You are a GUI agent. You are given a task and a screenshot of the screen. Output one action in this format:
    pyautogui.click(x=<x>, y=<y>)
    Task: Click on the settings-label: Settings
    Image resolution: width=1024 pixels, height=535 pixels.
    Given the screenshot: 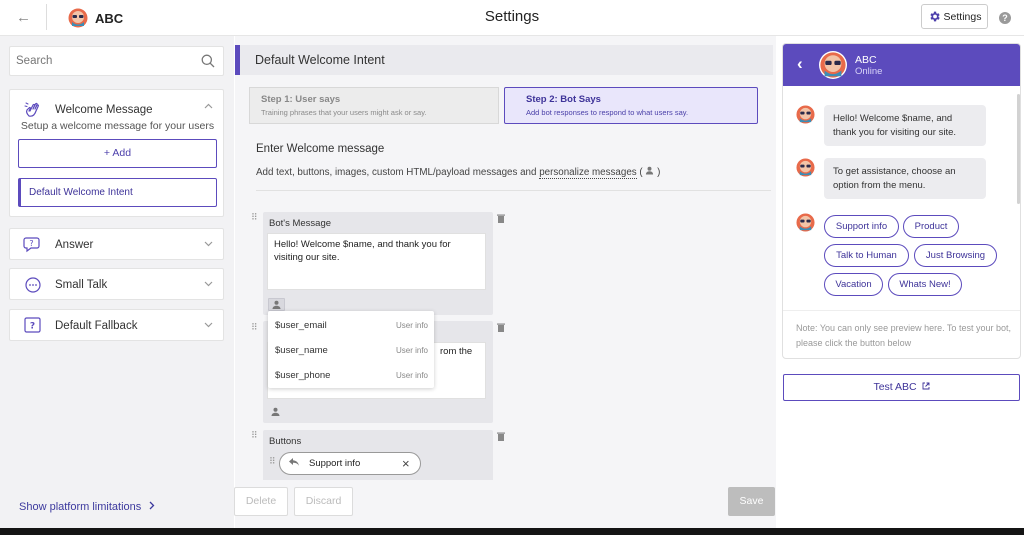 What is the action you would take?
    pyautogui.click(x=962, y=16)
    